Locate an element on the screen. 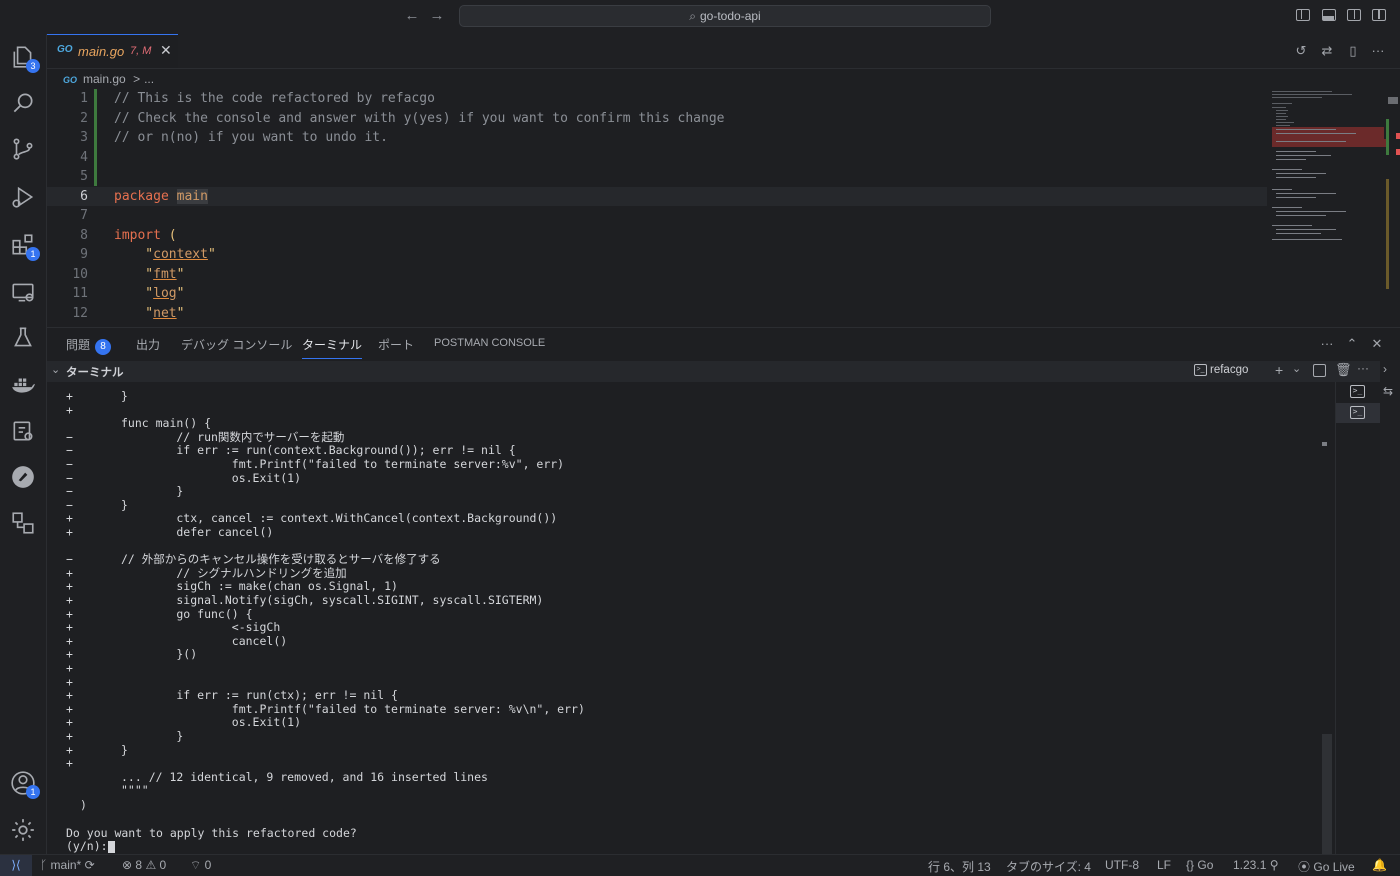 This screenshot has width=1400, height=876. tab-filename: main.go is located at coordinates (101, 51).